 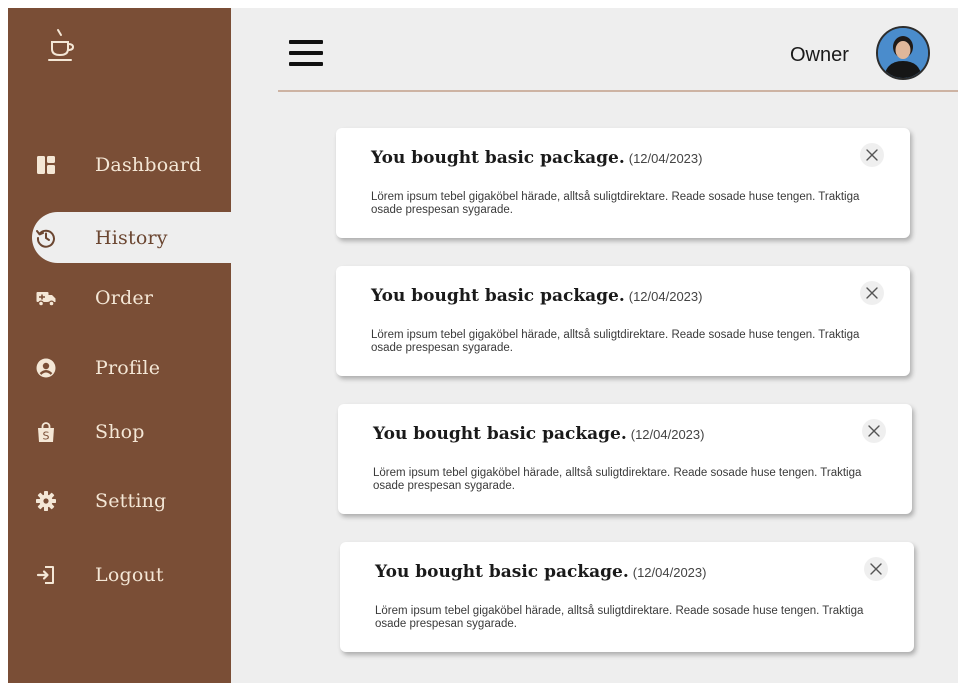 I want to click on sidebar-item-label: Profile, so click(x=128, y=368).